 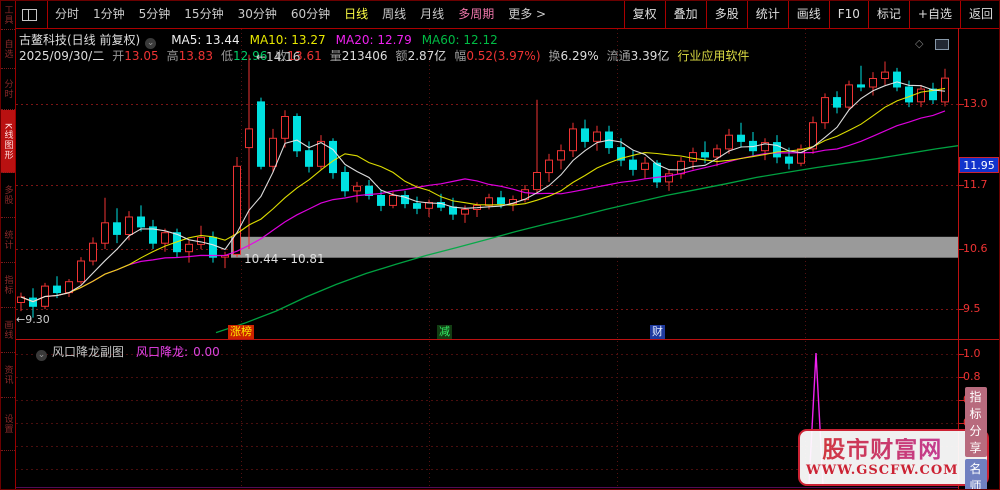 What do you see at coordinates (650, 56) in the screenshot?
I see `quote-field-value: 3.39亿` at bounding box center [650, 56].